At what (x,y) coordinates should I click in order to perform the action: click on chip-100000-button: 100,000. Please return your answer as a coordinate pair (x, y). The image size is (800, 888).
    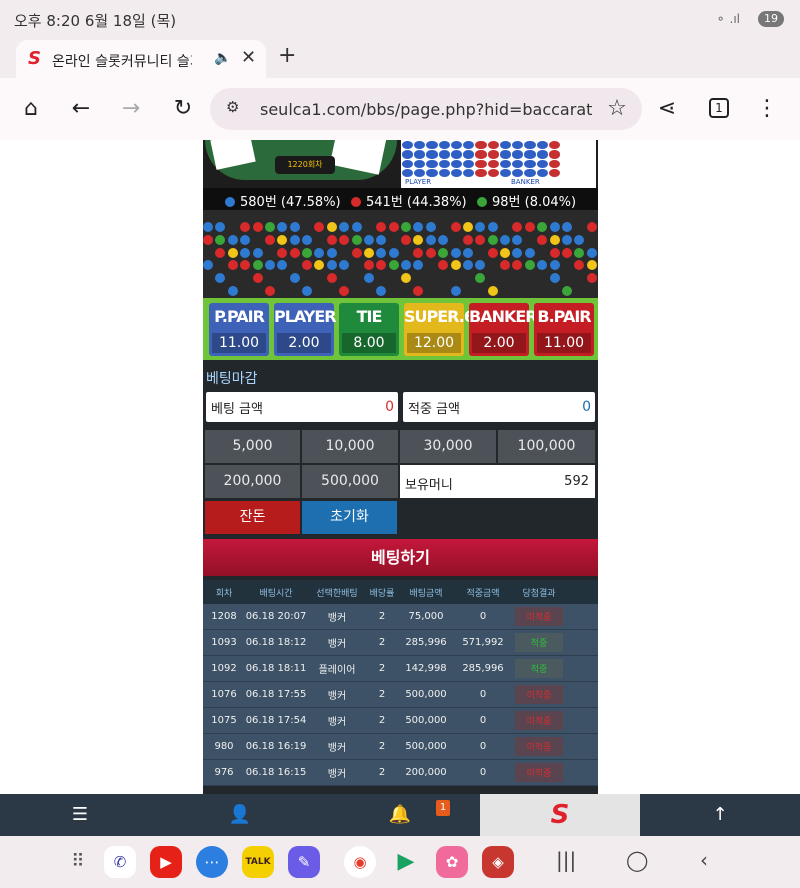
    Looking at the image, I should click on (546, 446).